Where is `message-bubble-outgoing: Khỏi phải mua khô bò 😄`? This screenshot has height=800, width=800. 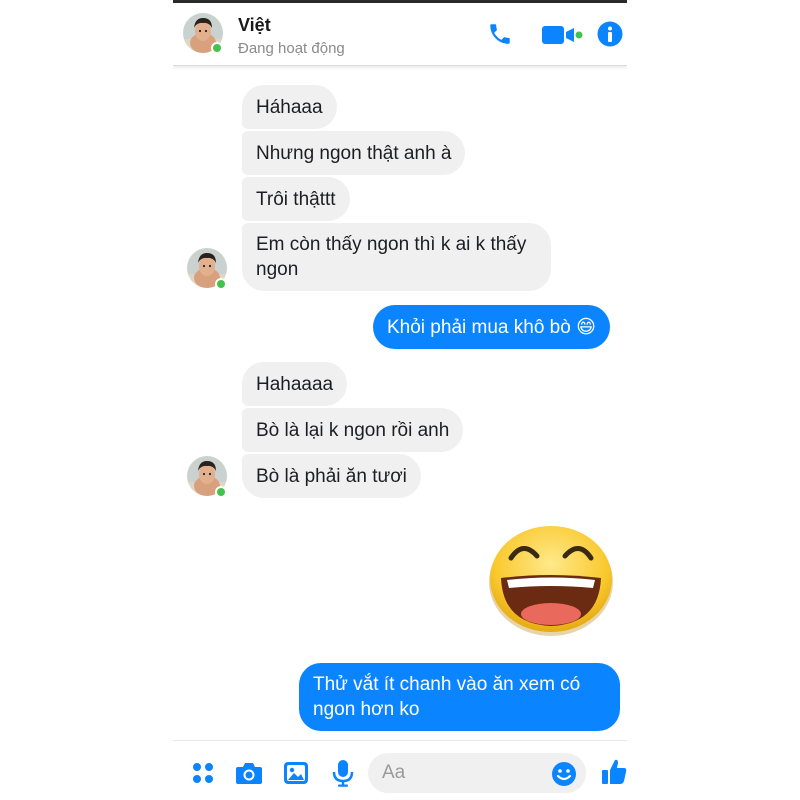 message-bubble-outgoing: Khỏi phải mua khô bò 😄 is located at coordinates (491, 327).